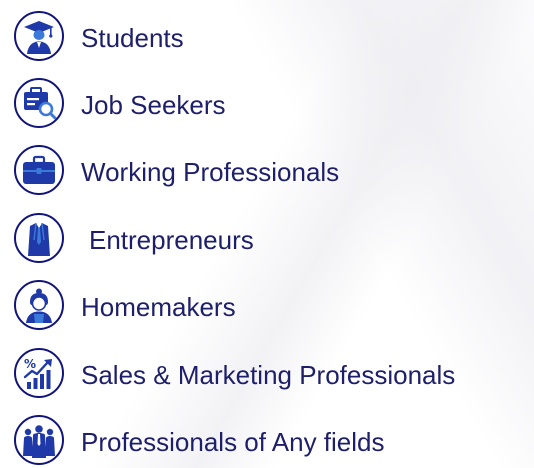 The width and height of the screenshot is (534, 468). Describe the element at coordinates (39, 238) in the screenshot. I see `businessman-suit-icon` at that location.